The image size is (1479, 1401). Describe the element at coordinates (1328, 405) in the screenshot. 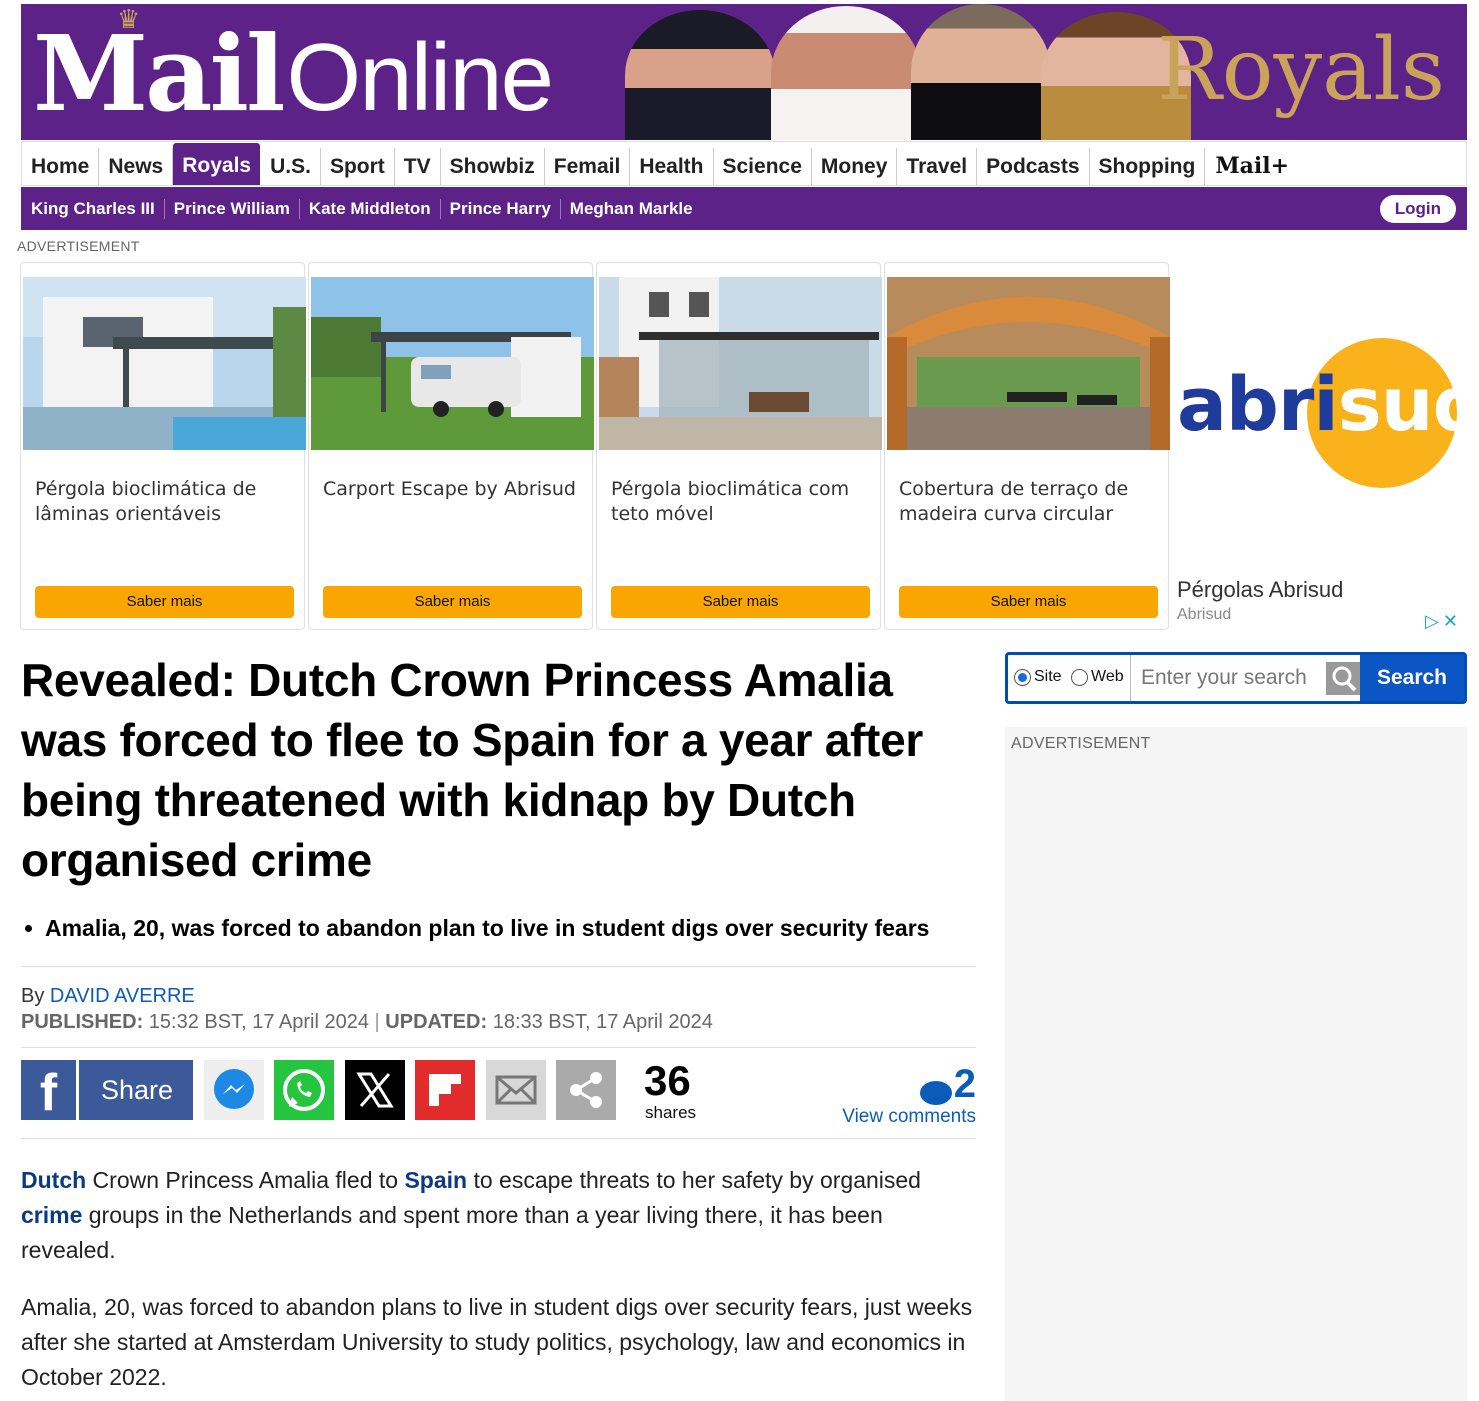

I see `abrisud-logo-text: abrisud` at that location.